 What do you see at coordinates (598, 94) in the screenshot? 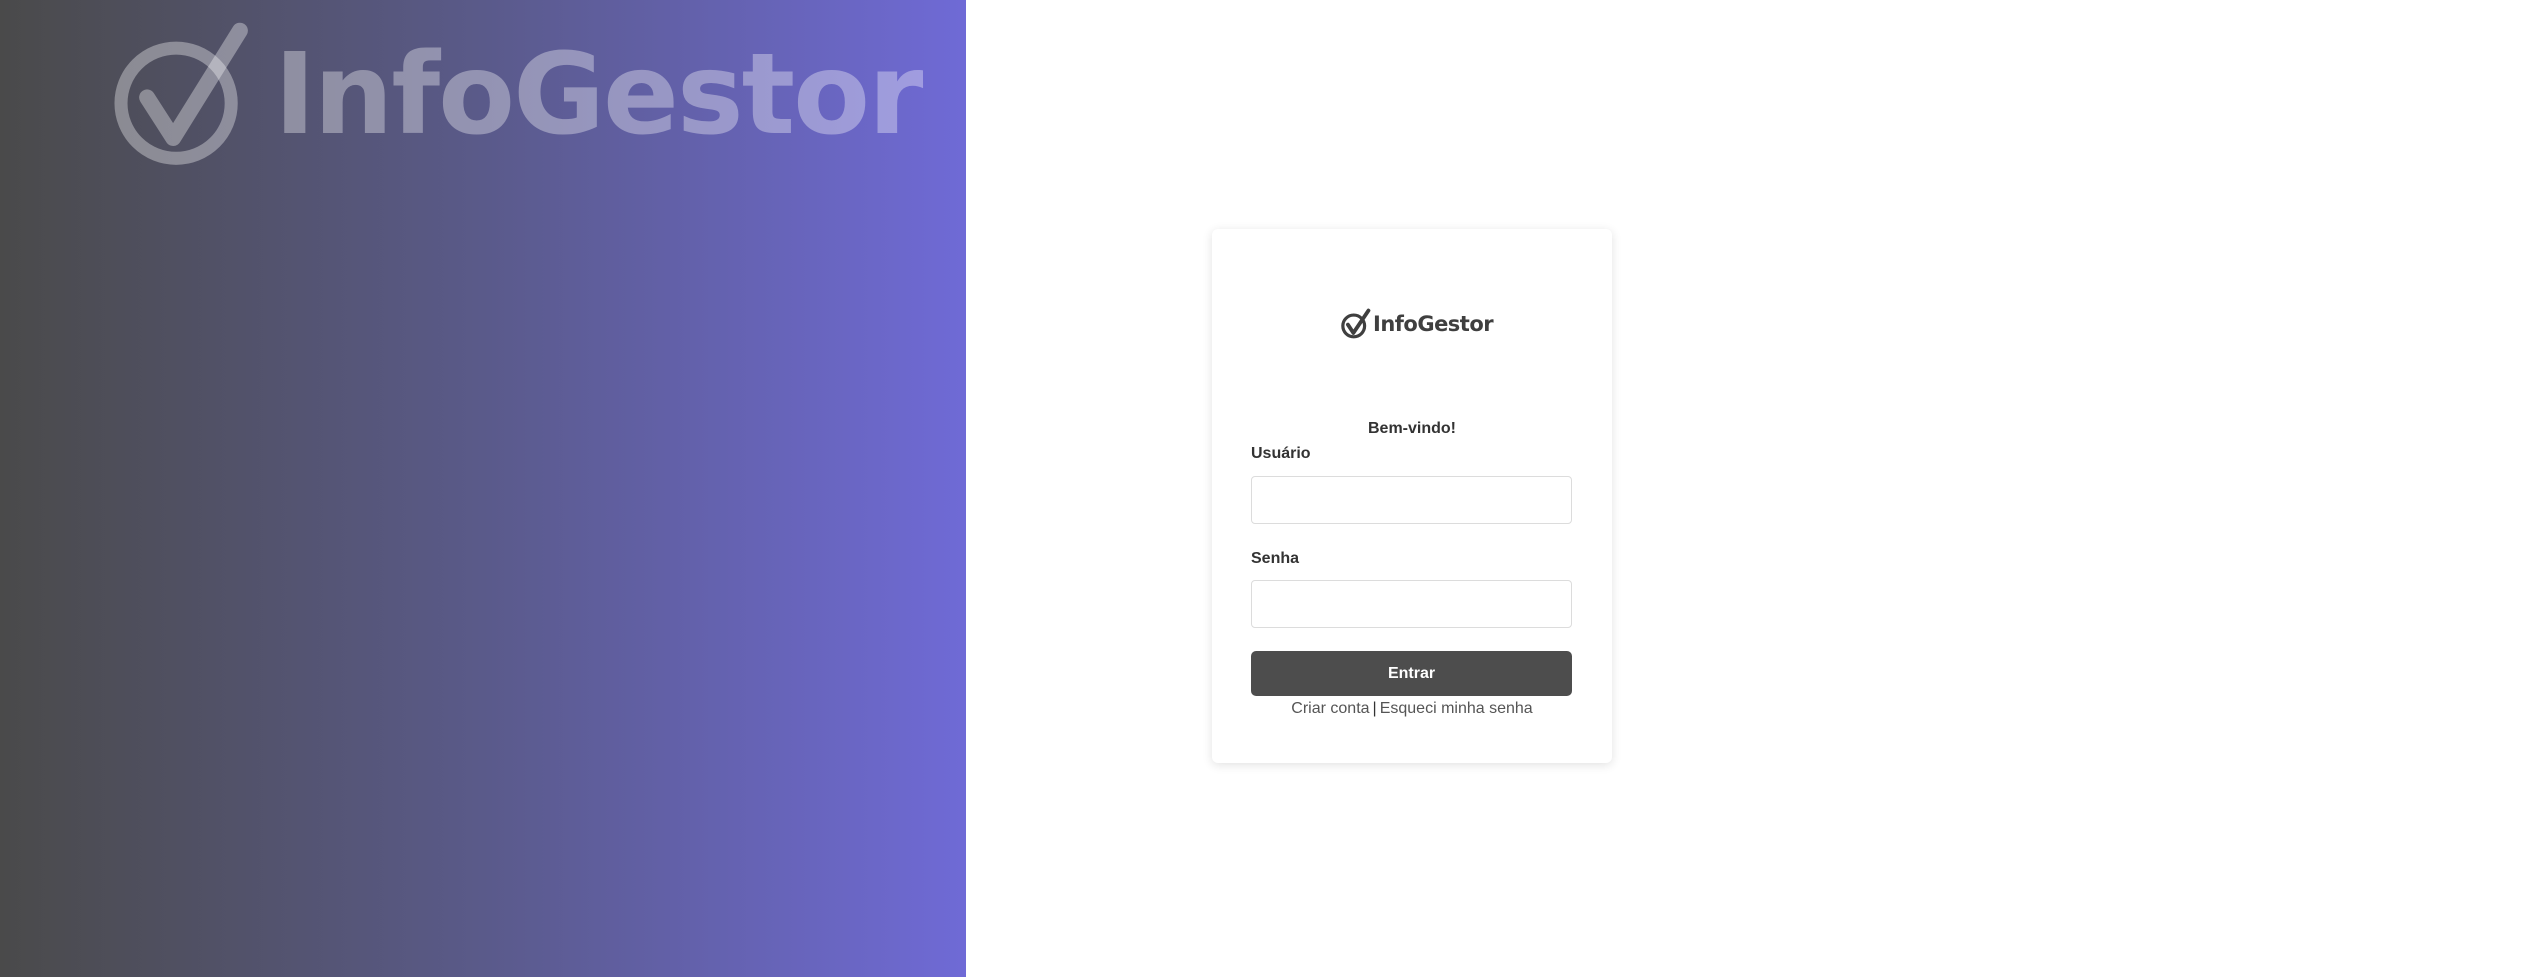
I see `hero-brand-name: InfoGestor` at bounding box center [598, 94].